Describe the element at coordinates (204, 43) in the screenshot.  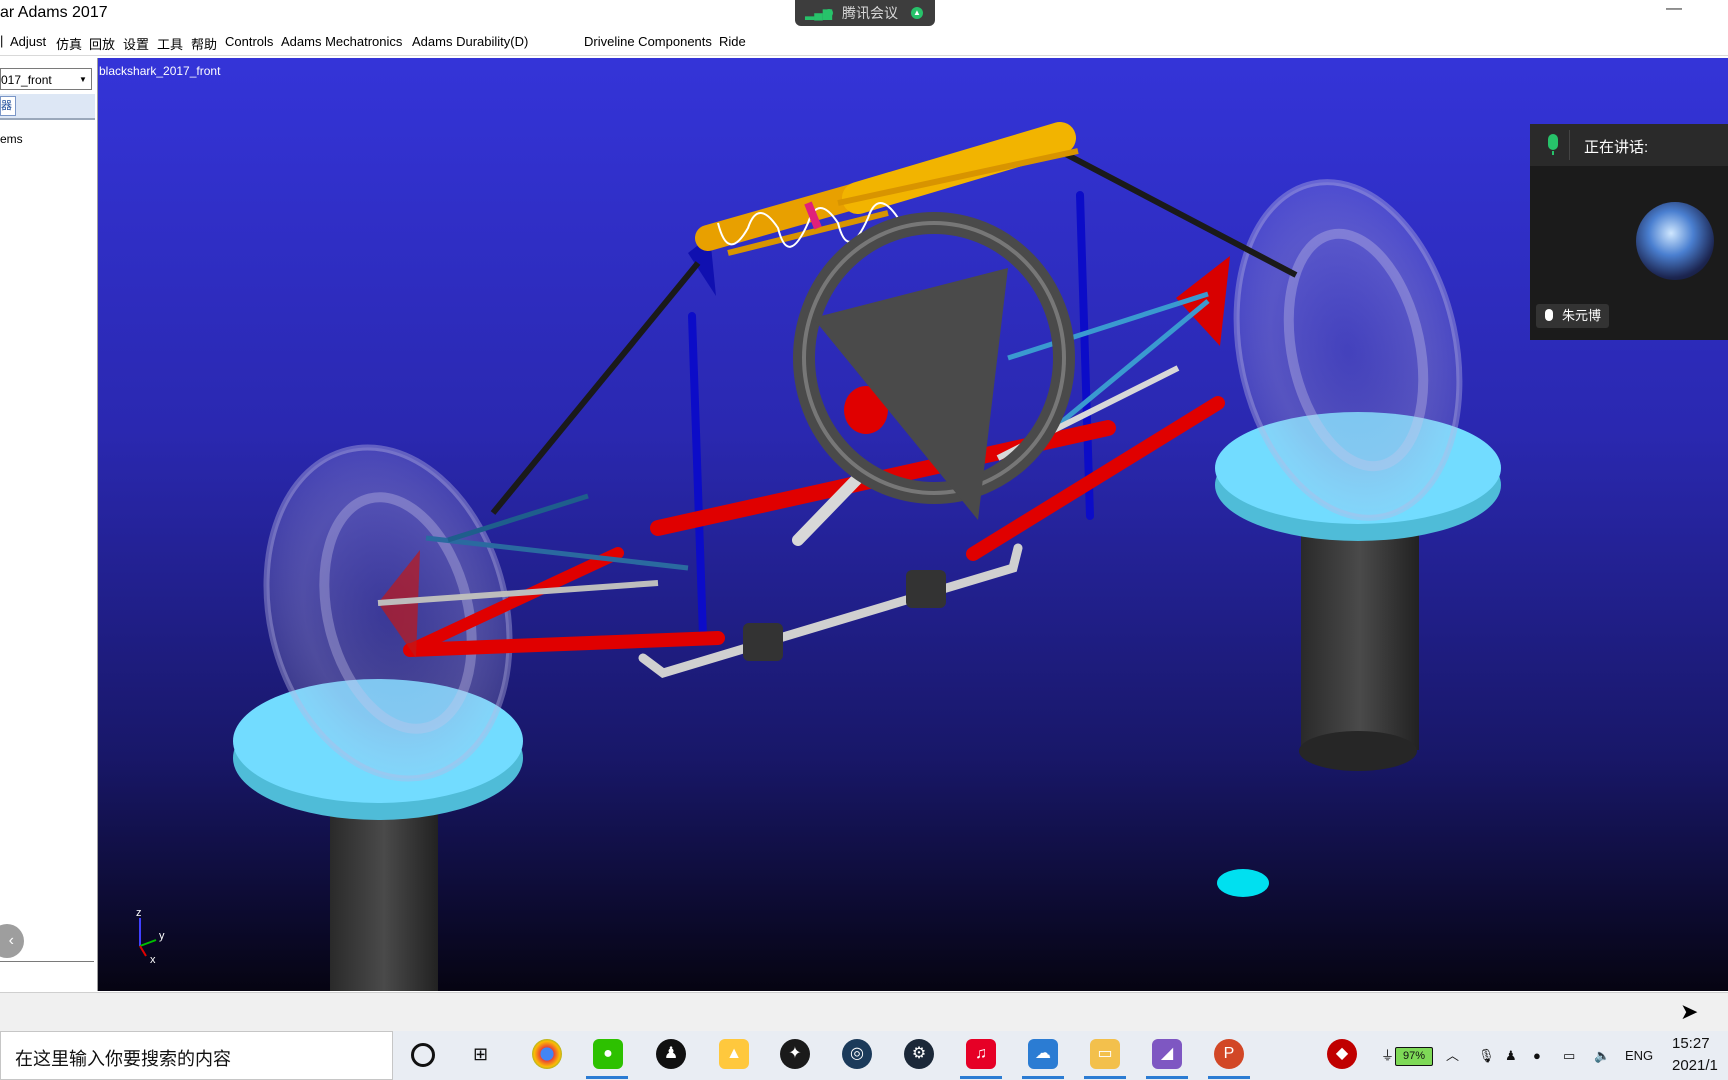
I see `menu-help: 帮助` at that location.